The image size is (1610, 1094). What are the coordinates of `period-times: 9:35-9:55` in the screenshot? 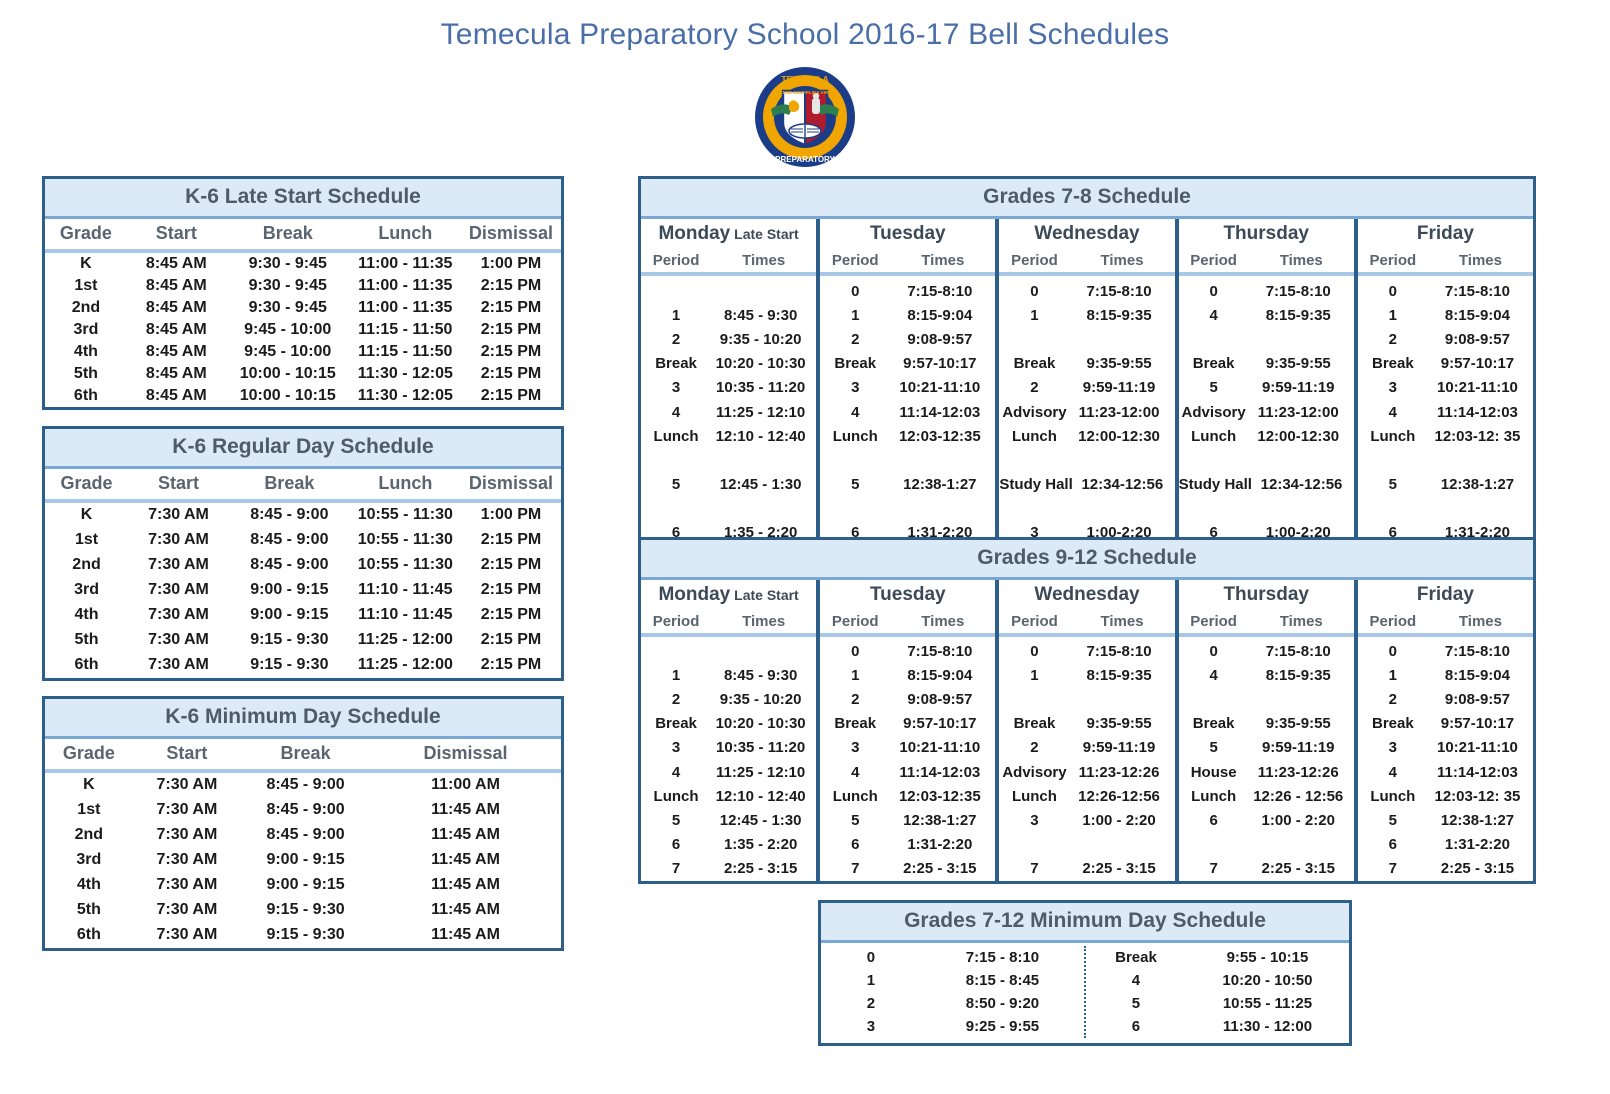 It's located at (1119, 364).